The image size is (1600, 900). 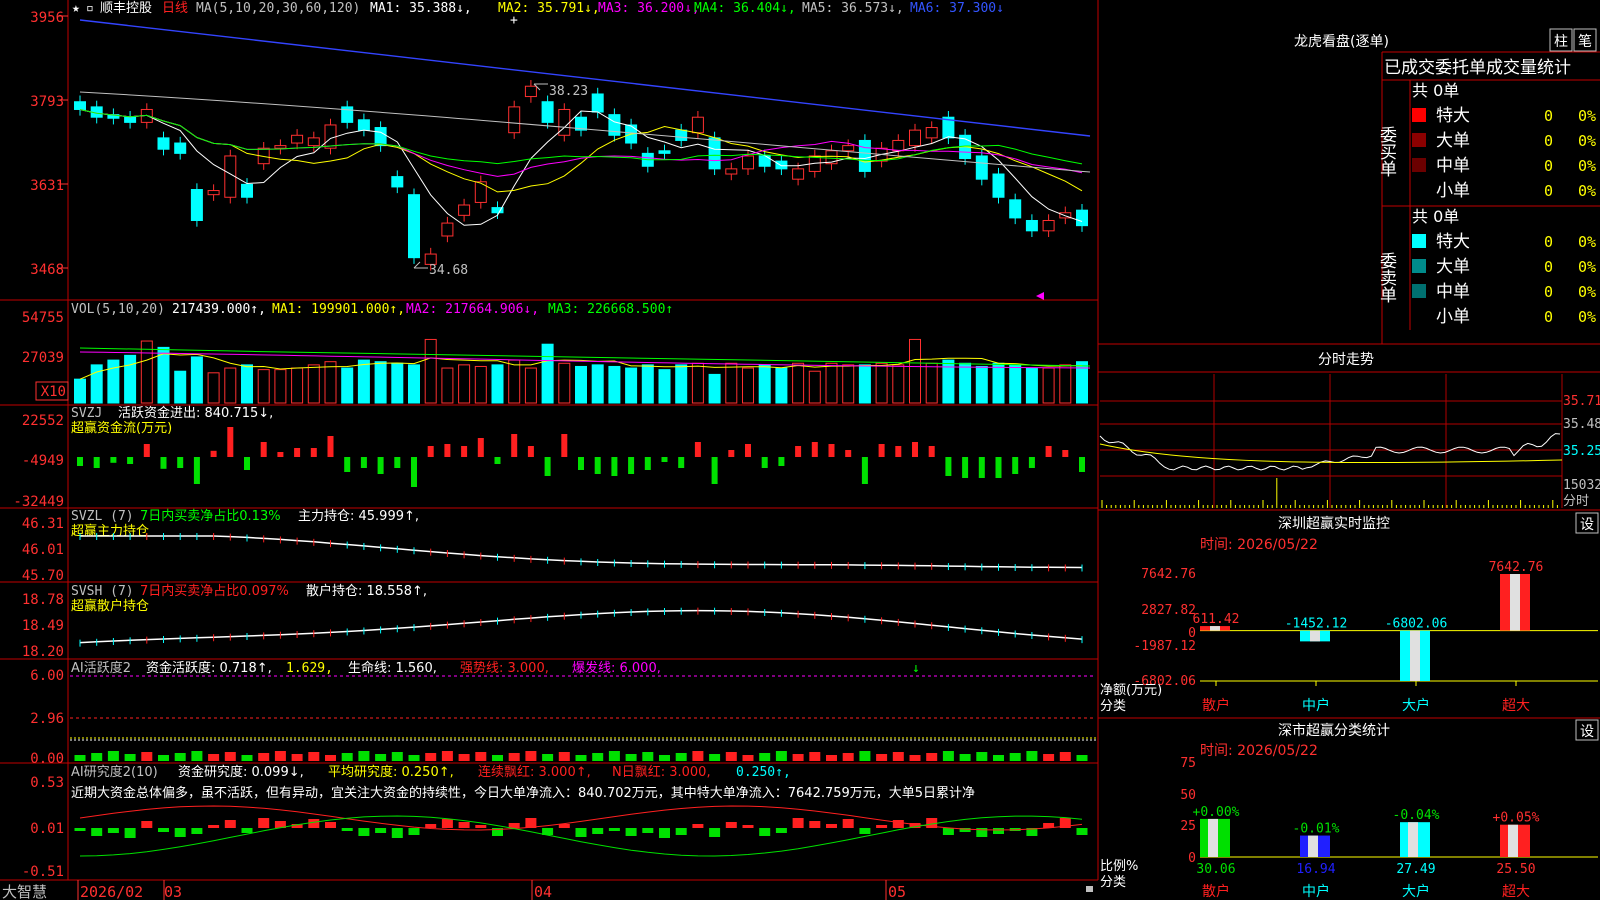 What do you see at coordinates (24, 891) in the screenshot?
I see `brand-label: 大智慧` at bounding box center [24, 891].